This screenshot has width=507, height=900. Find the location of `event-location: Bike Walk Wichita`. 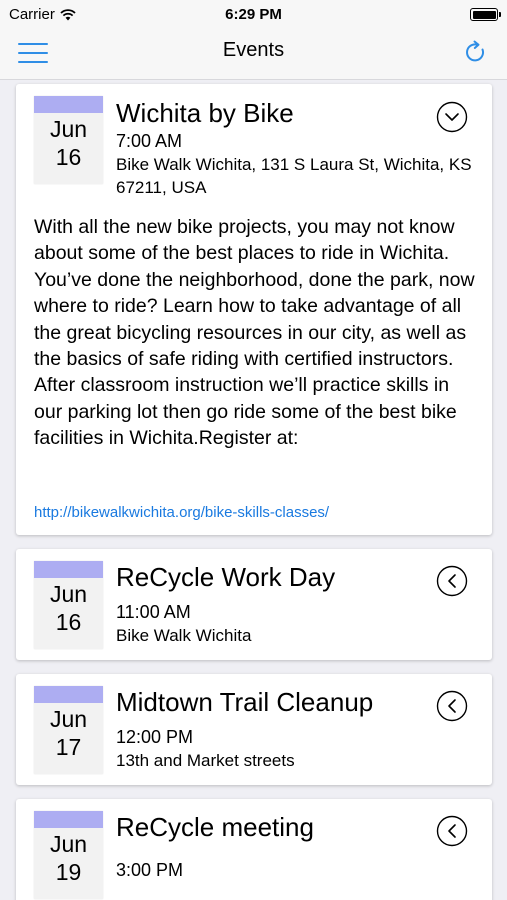

event-location: Bike Walk Wichita is located at coordinates (184, 635).